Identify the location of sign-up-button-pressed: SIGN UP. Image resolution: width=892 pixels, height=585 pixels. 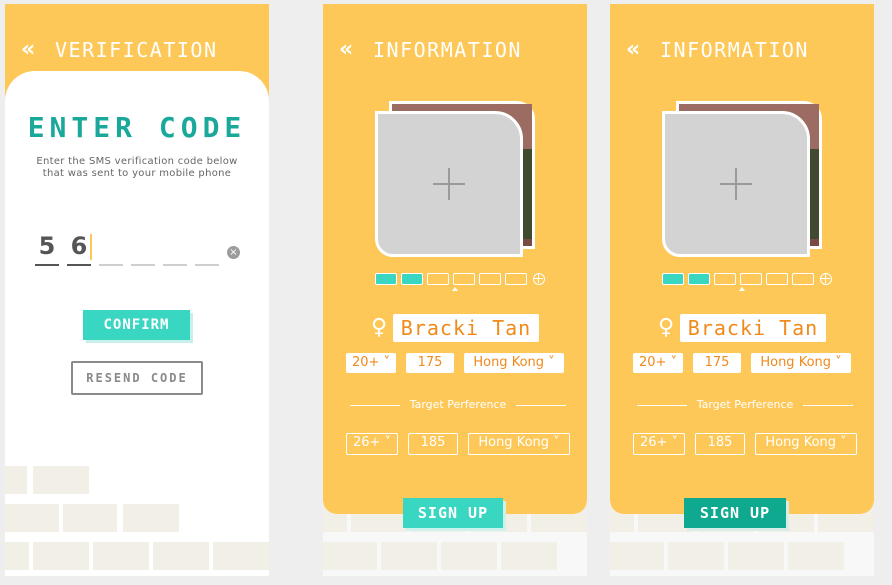
(735, 513).